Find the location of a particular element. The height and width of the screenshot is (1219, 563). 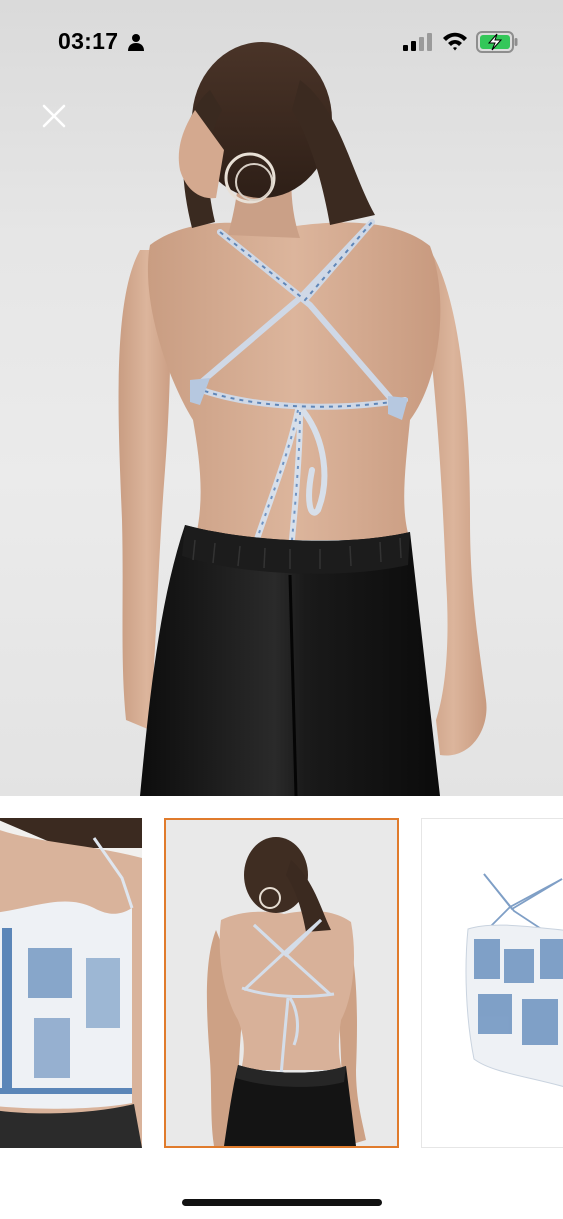

close-button is located at coordinates (54, 116).